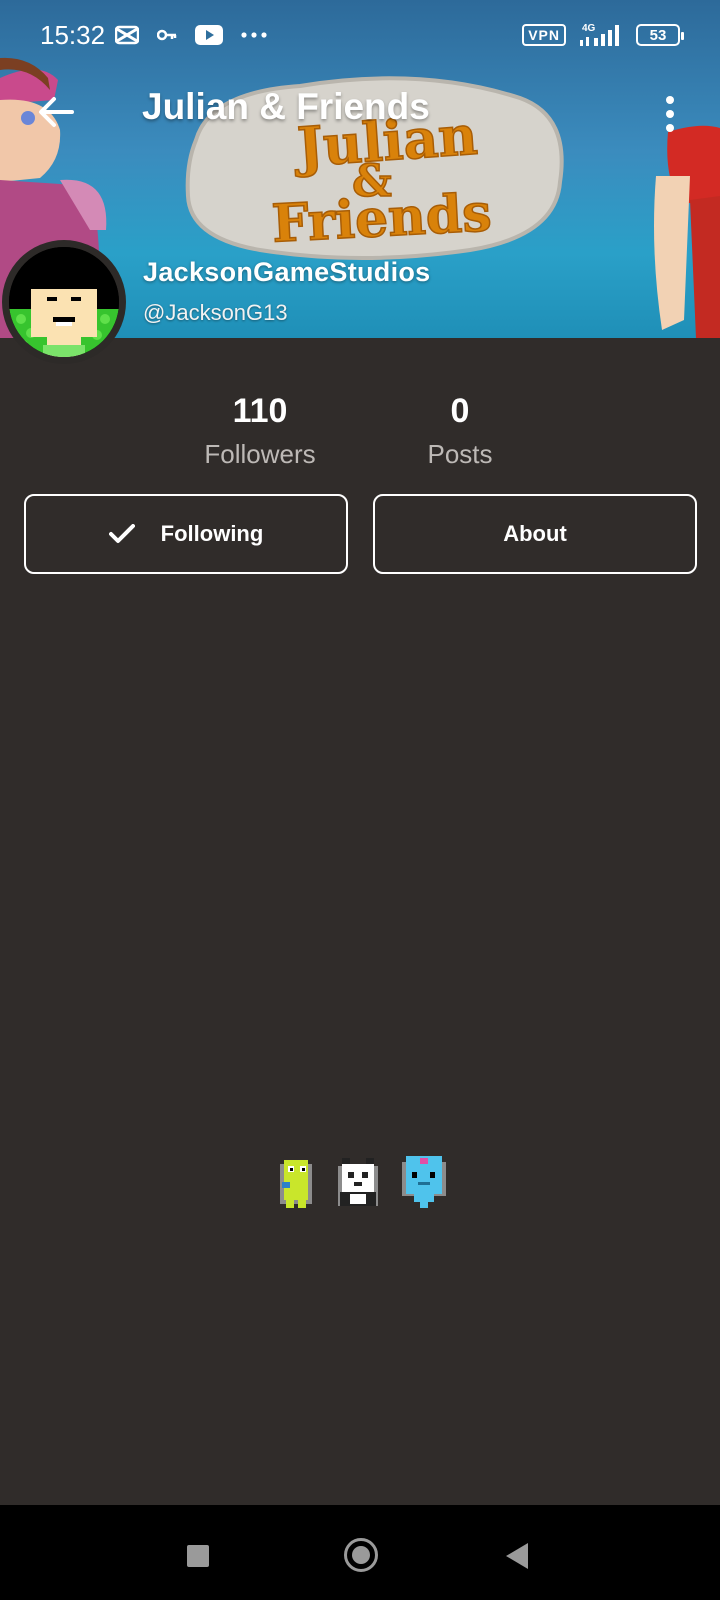  What do you see at coordinates (544, 35) in the screenshot?
I see `vpn-badge: VPN` at bounding box center [544, 35].